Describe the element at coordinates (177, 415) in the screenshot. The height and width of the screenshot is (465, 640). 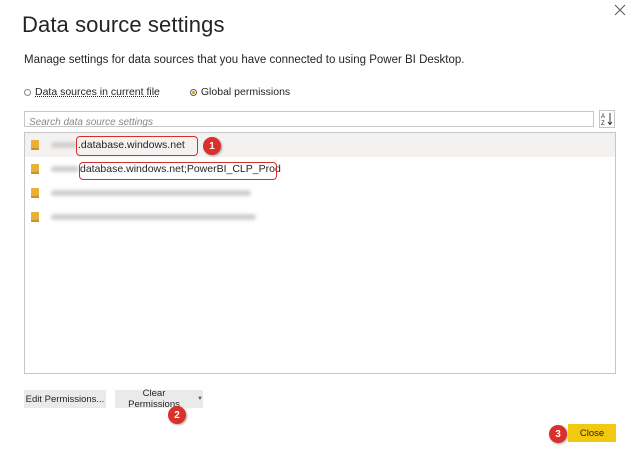
I see `annotation-marker-2: 2` at that location.